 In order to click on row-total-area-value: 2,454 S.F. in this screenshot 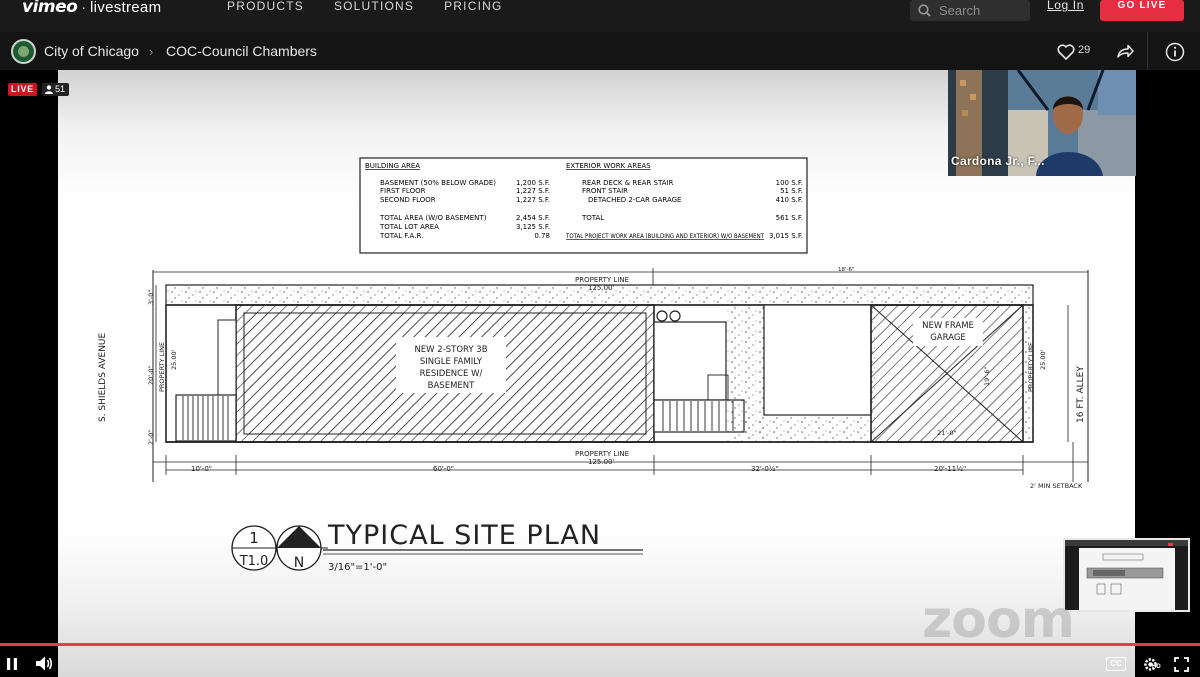, I will do `click(533, 218)`.